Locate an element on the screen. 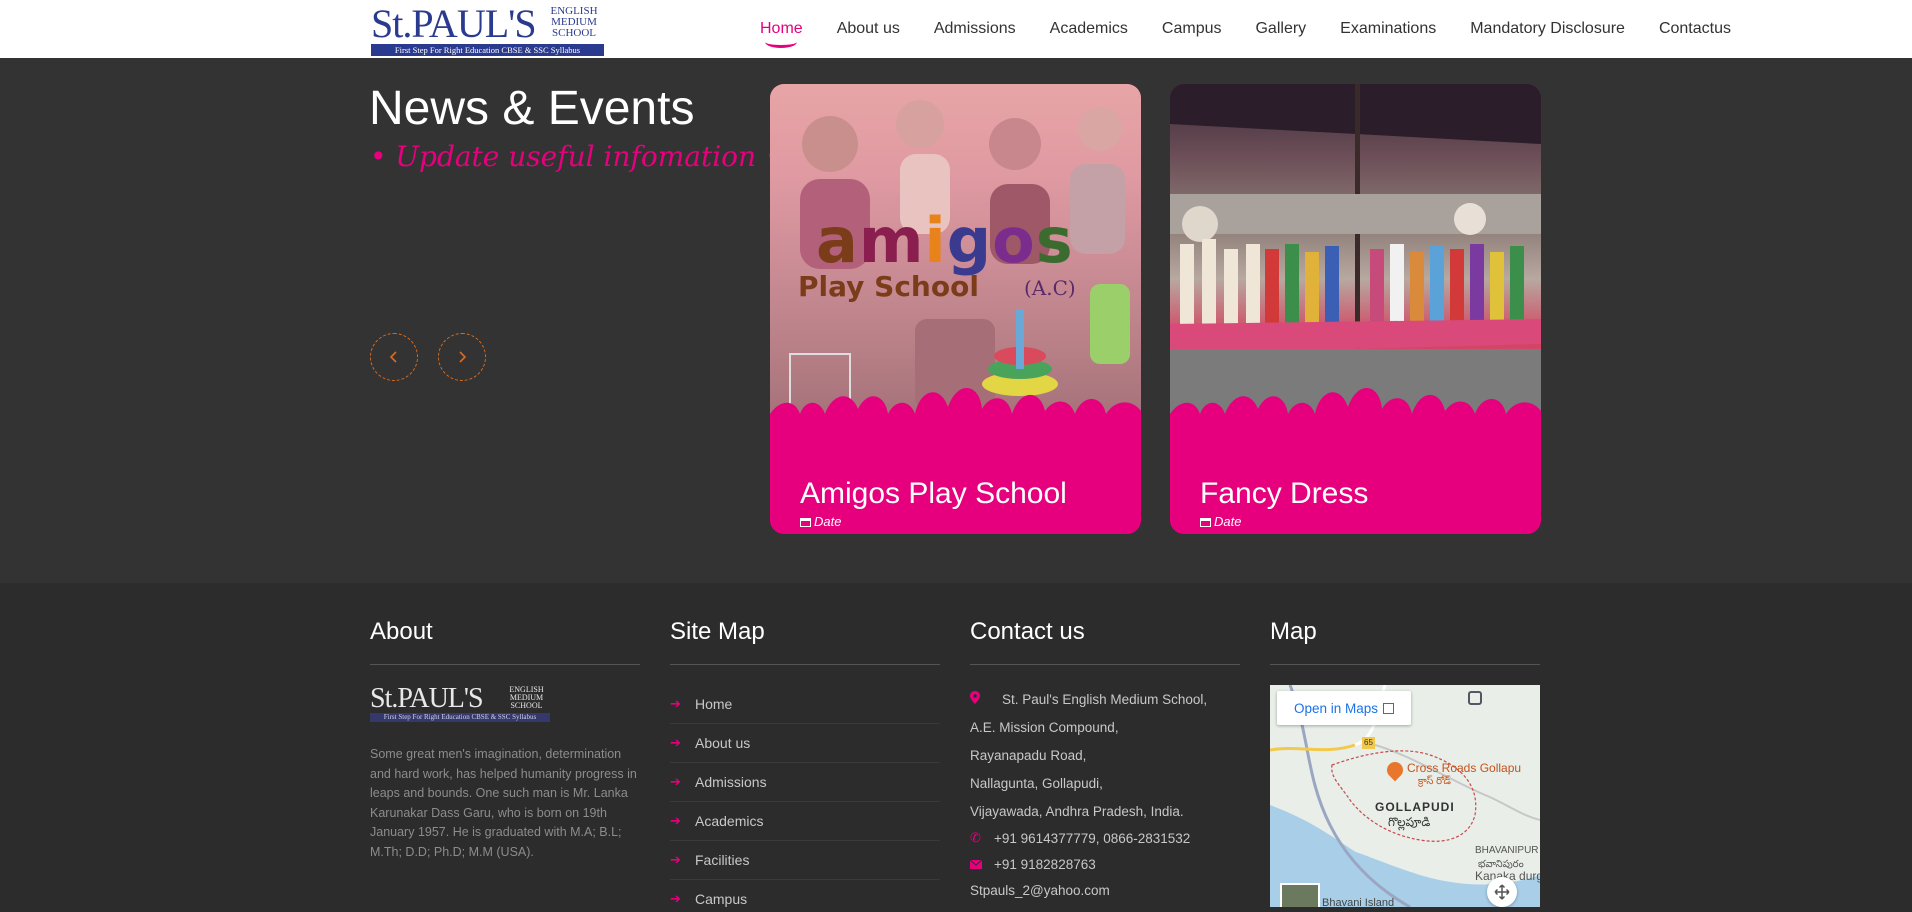 Image resolution: width=1912 pixels, height=912 pixels. highway-shield: 65 is located at coordinates (1368, 743).